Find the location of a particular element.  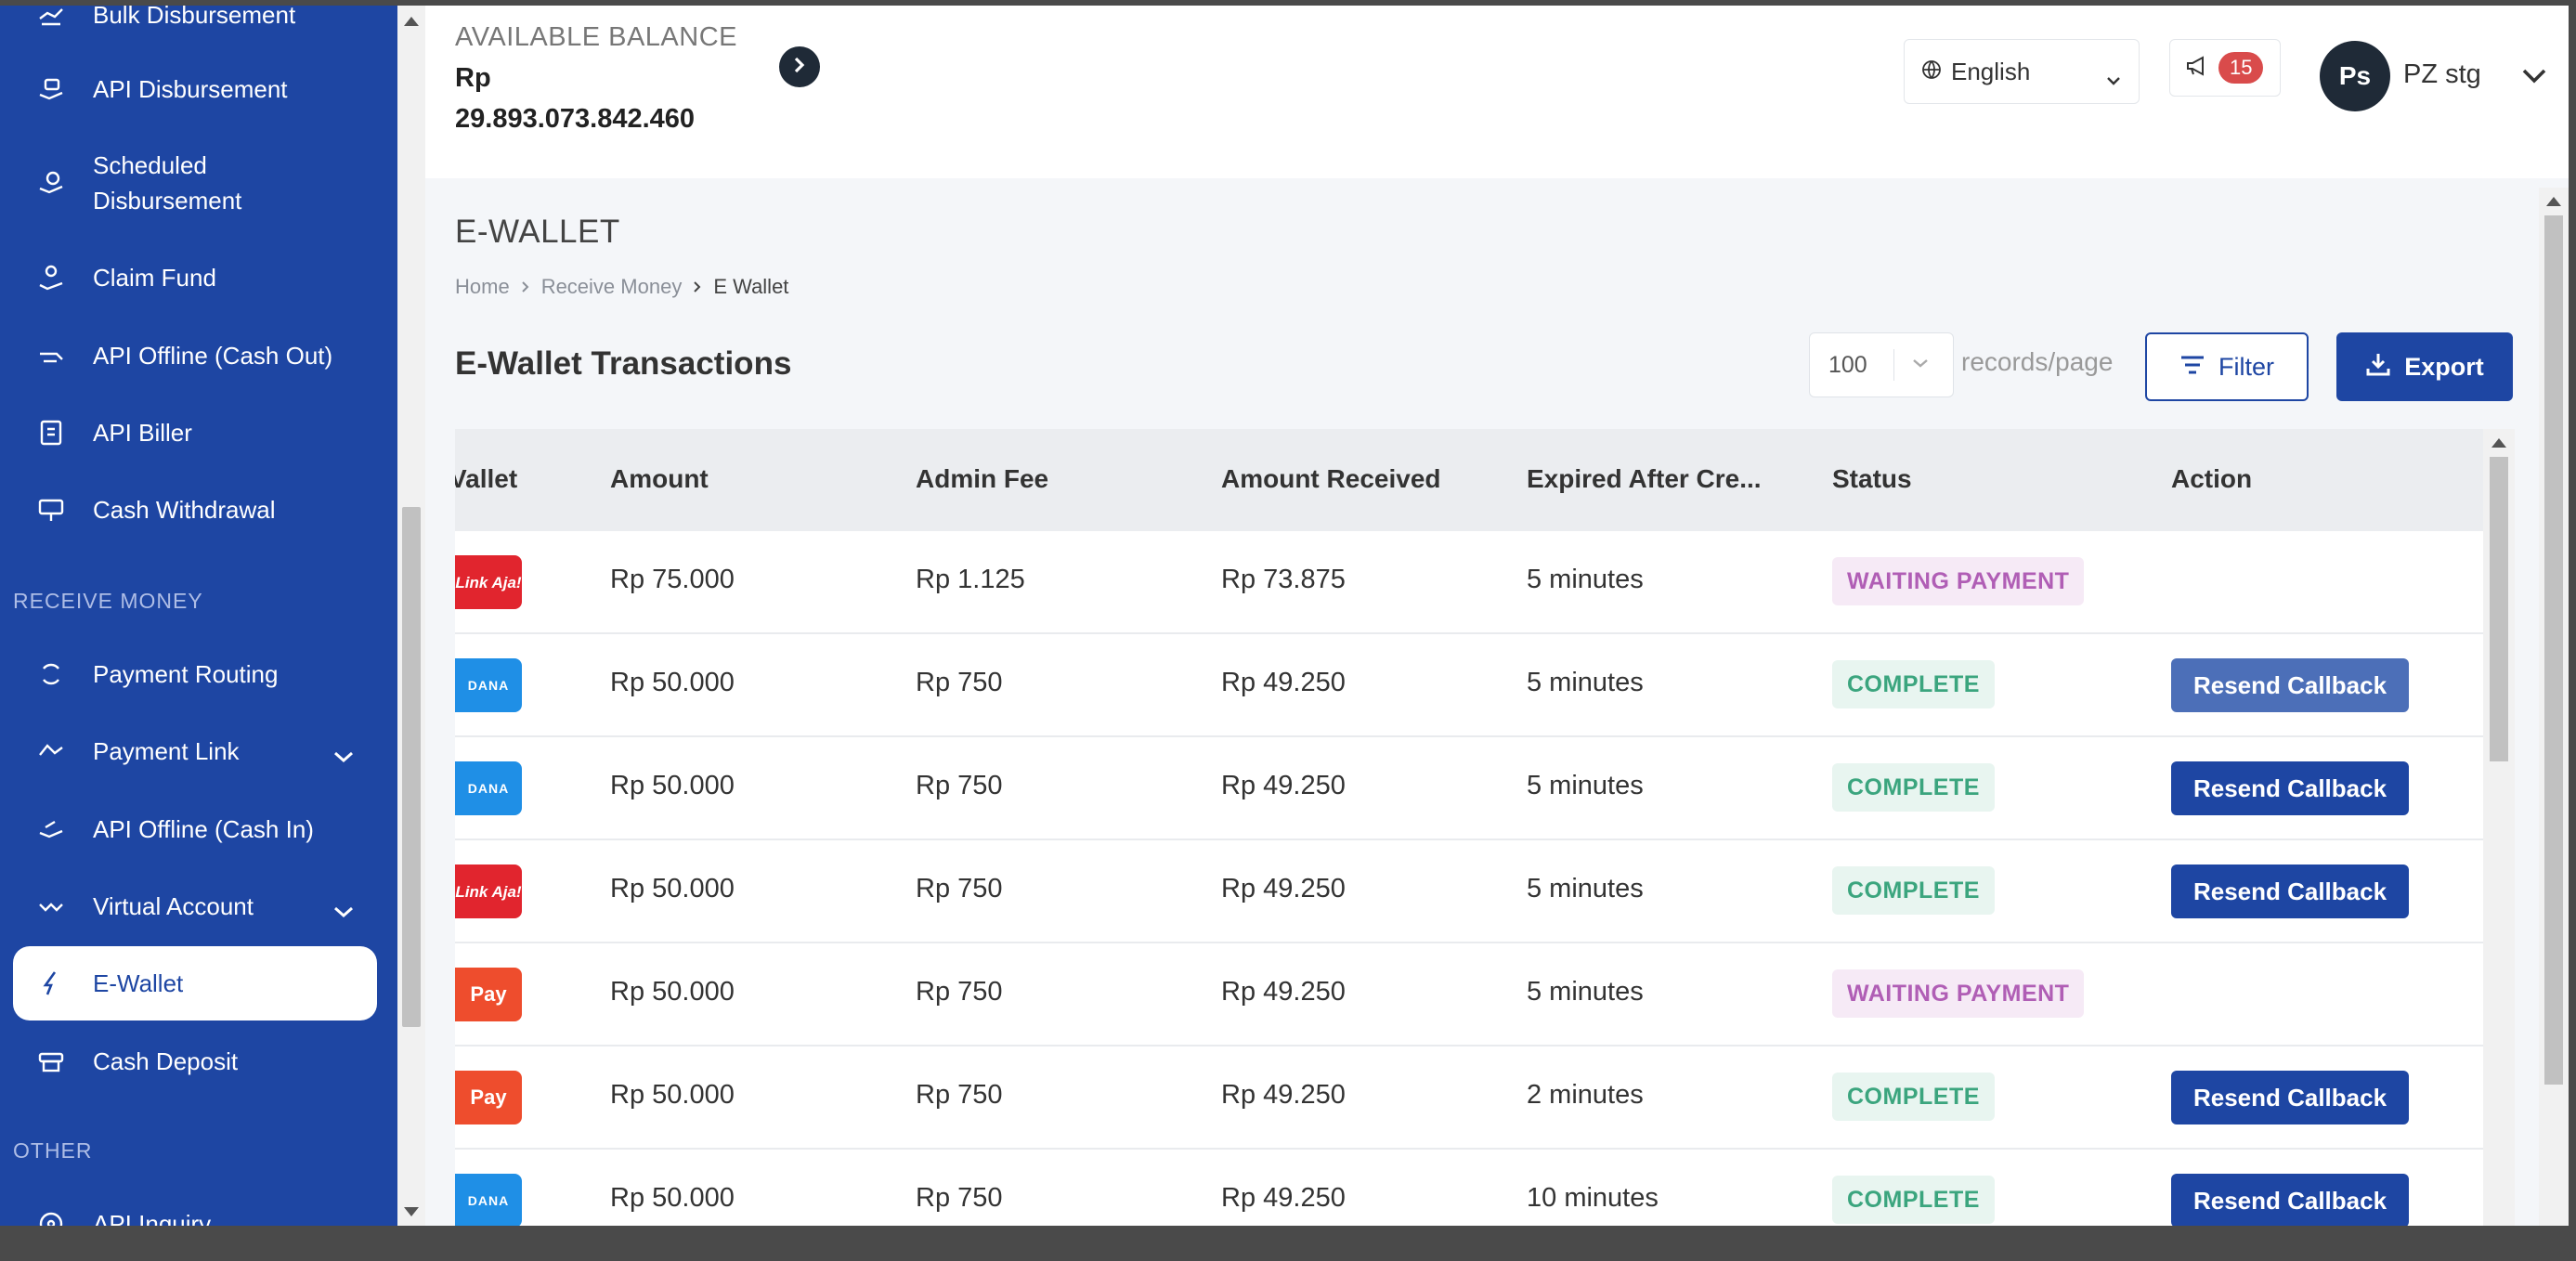

sidebar-item-label: Claim Fund is located at coordinates (154, 278).